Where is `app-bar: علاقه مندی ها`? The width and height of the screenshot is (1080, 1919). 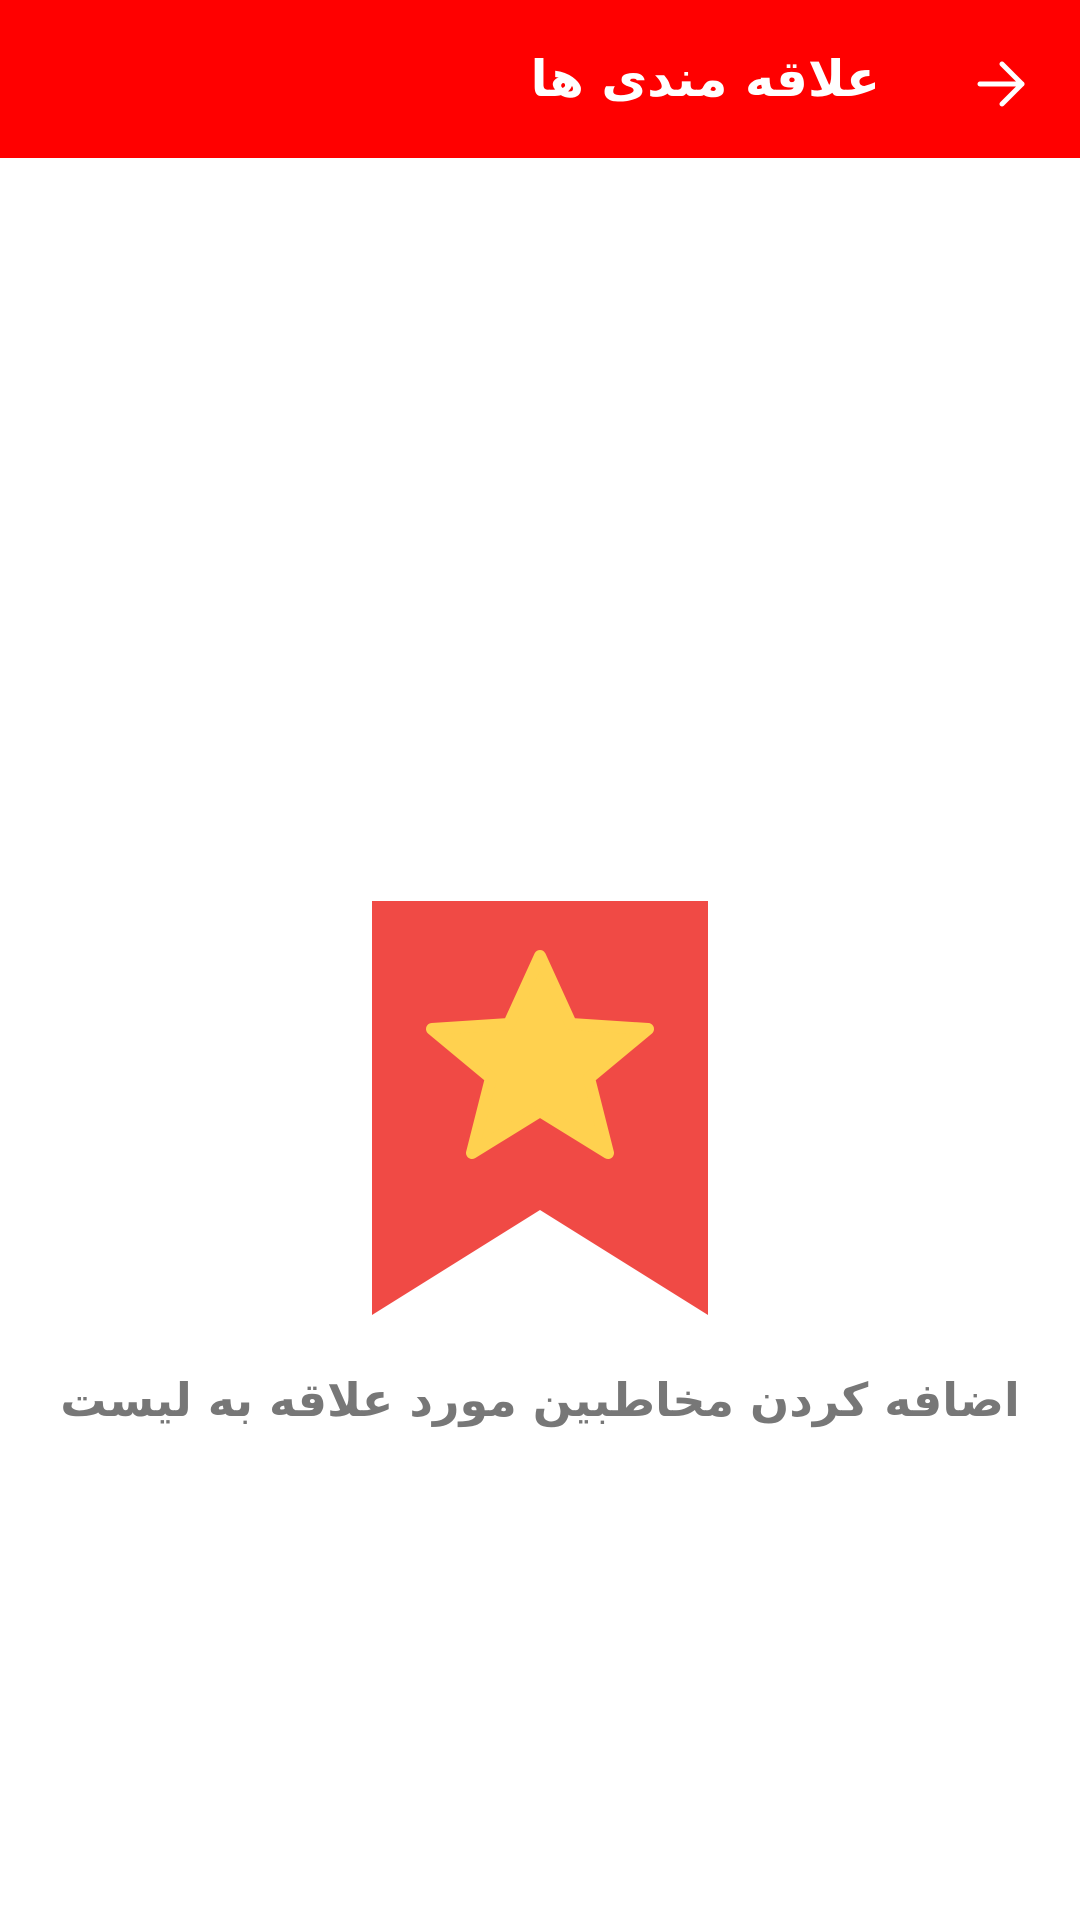
app-bar: علاقه مندی ها is located at coordinates (540, 79).